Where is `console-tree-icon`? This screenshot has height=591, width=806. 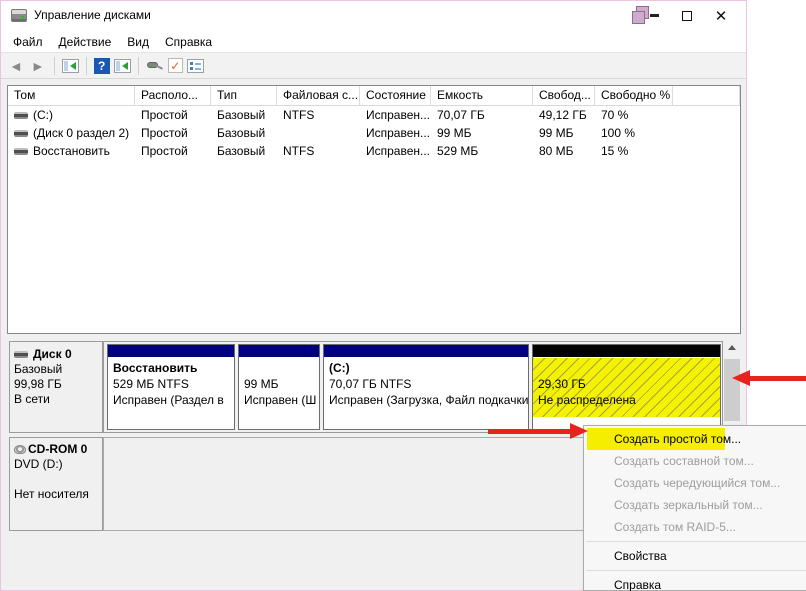 console-tree-icon is located at coordinates (70, 65).